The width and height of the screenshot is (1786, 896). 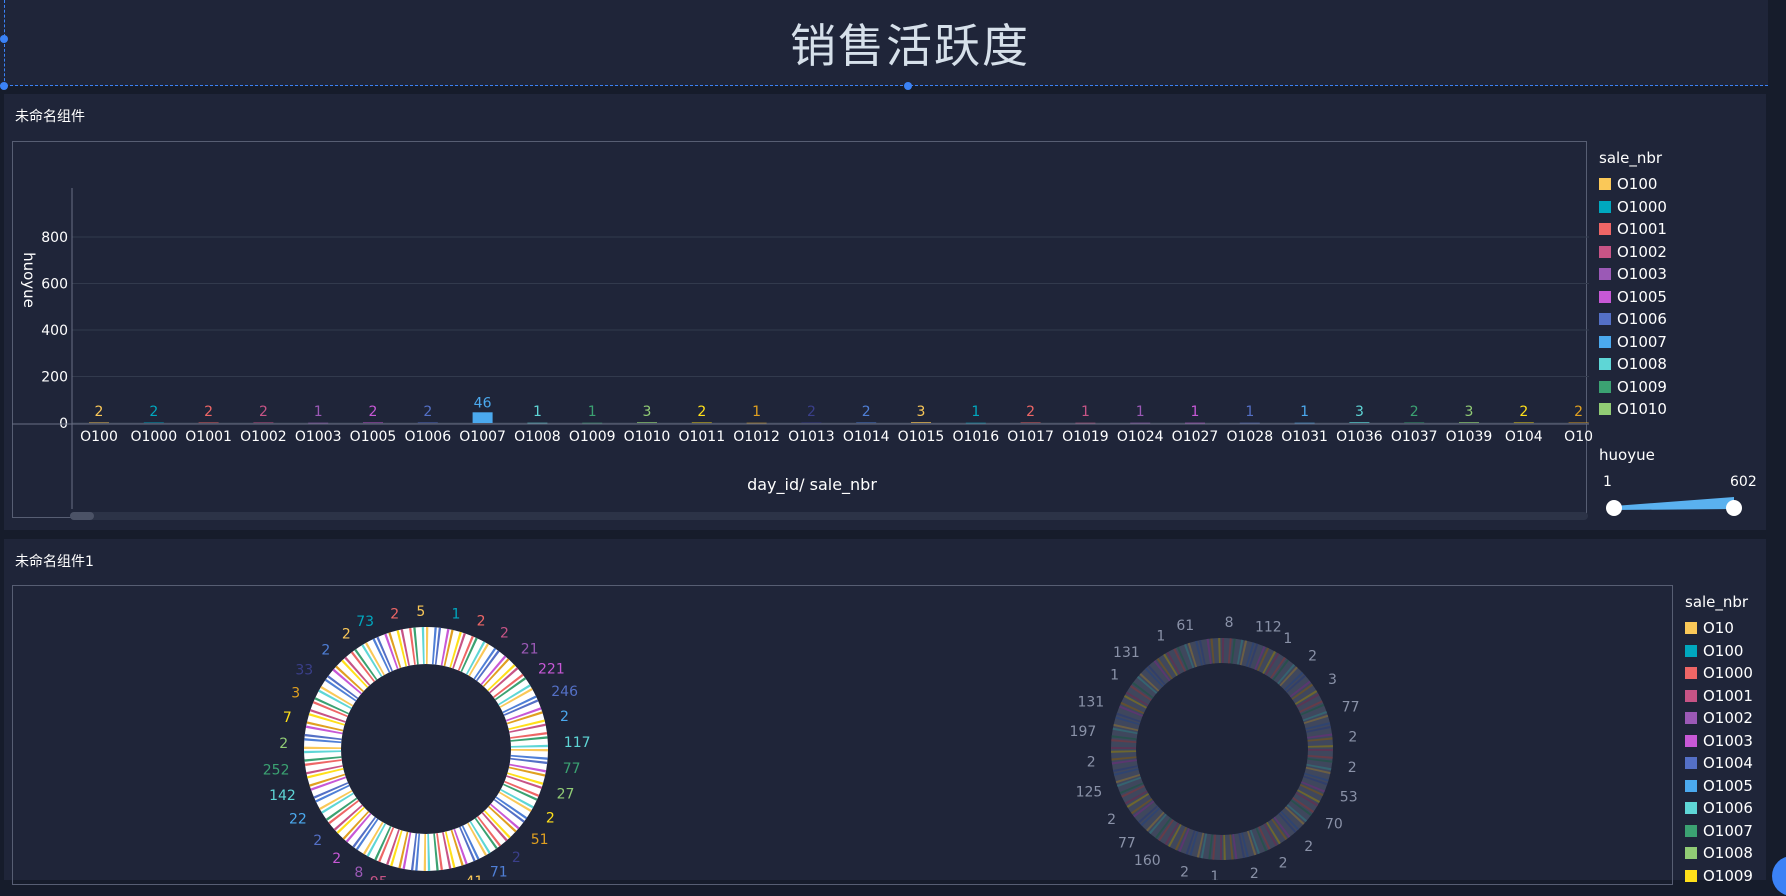 What do you see at coordinates (1728, 808) in the screenshot?
I see `legend-label: O1006` at bounding box center [1728, 808].